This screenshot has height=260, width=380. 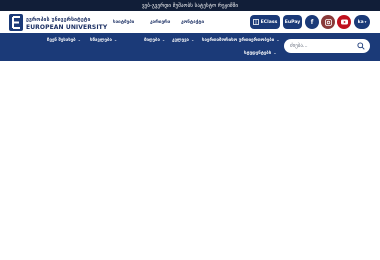 I want to click on nav-item-admission: მიღება ⌄, so click(x=154, y=40).